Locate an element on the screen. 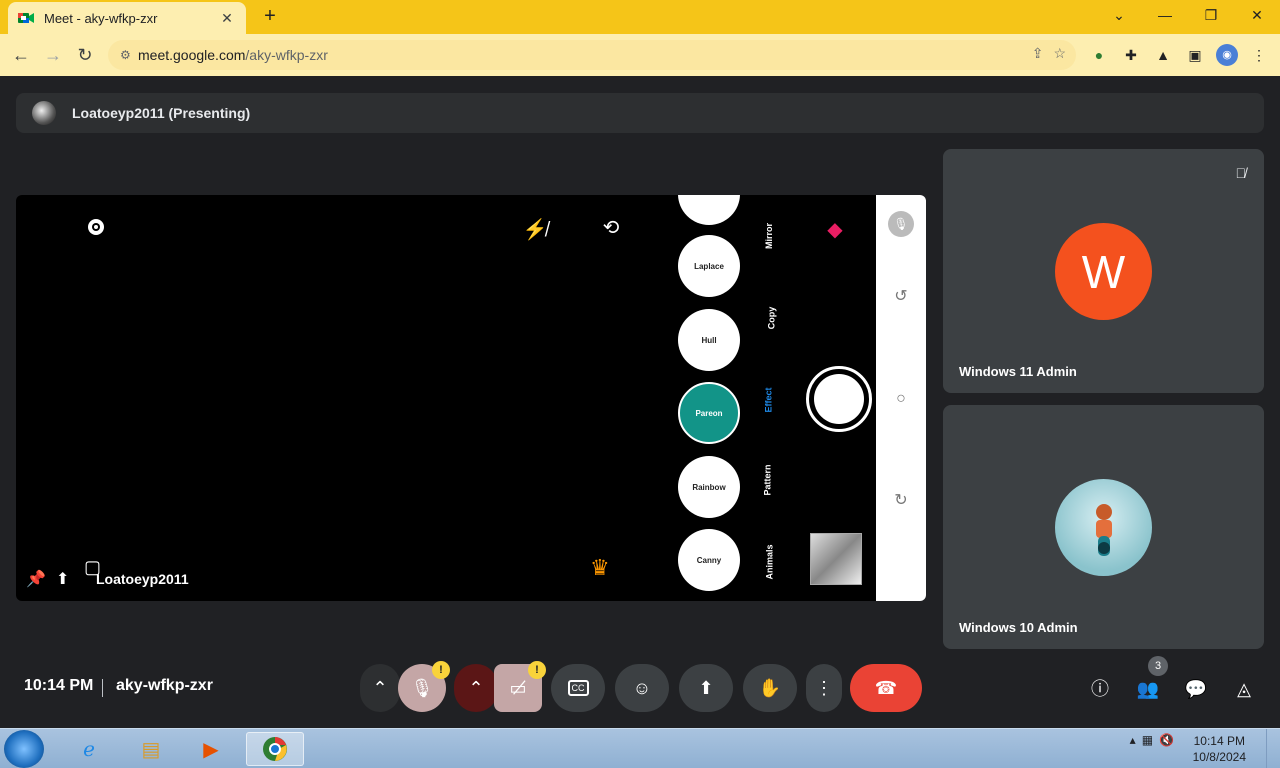 The height and width of the screenshot is (768, 1280). flash-off-icon: ⚡̸ is located at coordinates (535, 229).